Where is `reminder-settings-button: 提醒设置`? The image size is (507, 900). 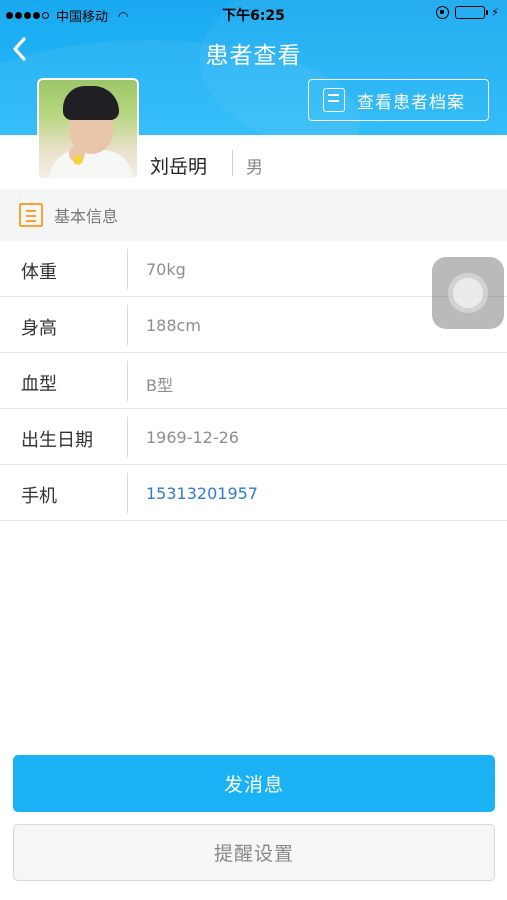
reminder-settings-button: 提醒设置 is located at coordinates (254, 852).